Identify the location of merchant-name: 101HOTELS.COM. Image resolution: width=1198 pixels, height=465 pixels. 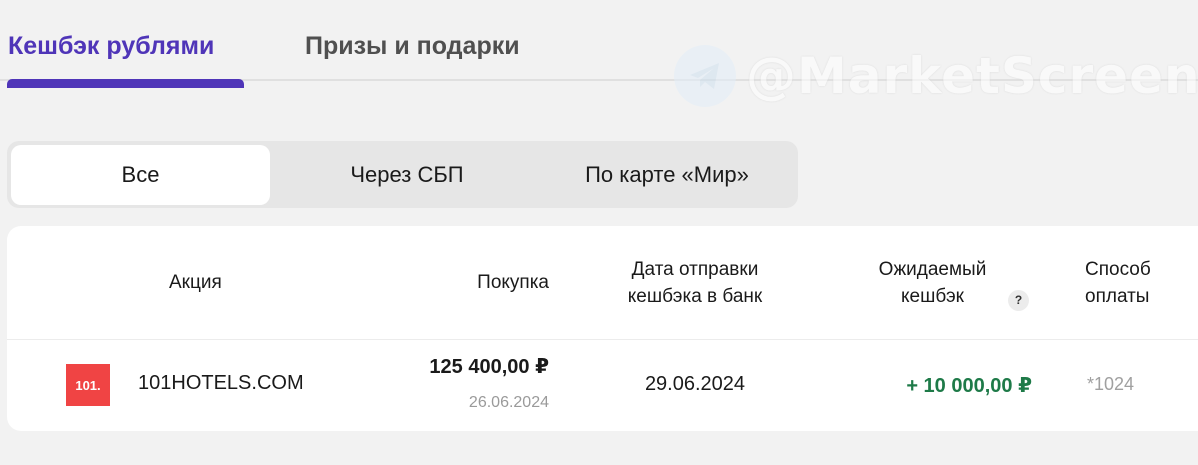
(221, 383).